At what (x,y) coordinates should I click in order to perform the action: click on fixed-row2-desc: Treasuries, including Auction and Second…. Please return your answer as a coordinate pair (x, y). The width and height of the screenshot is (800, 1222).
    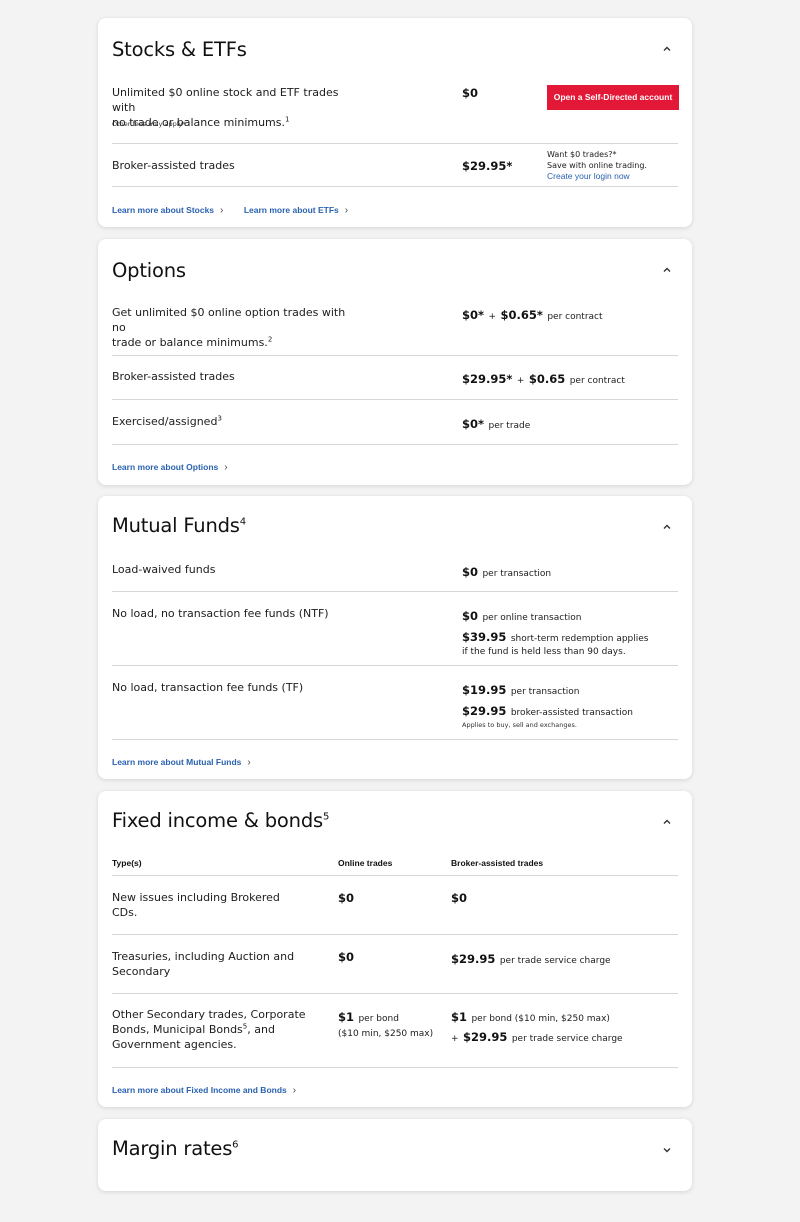
    Looking at the image, I should click on (203, 964).